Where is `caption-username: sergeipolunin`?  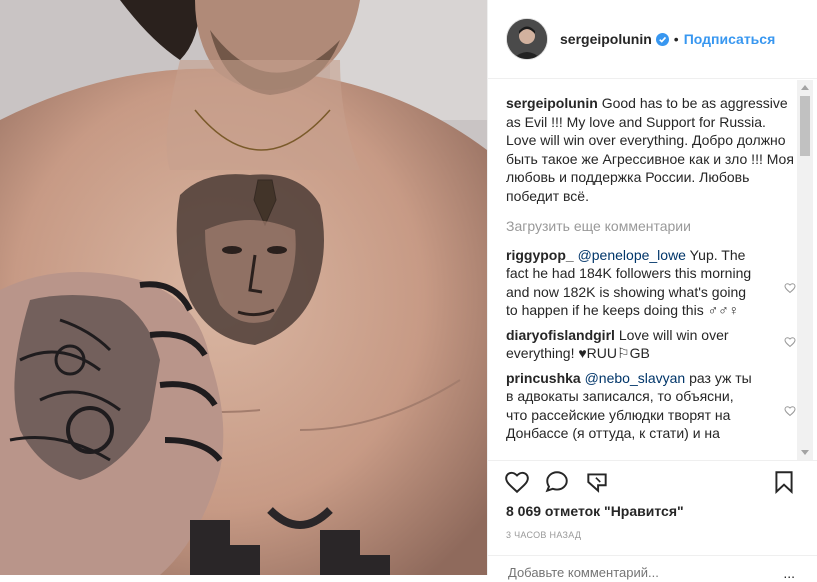
caption-username: sergeipolunin is located at coordinates (552, 103).